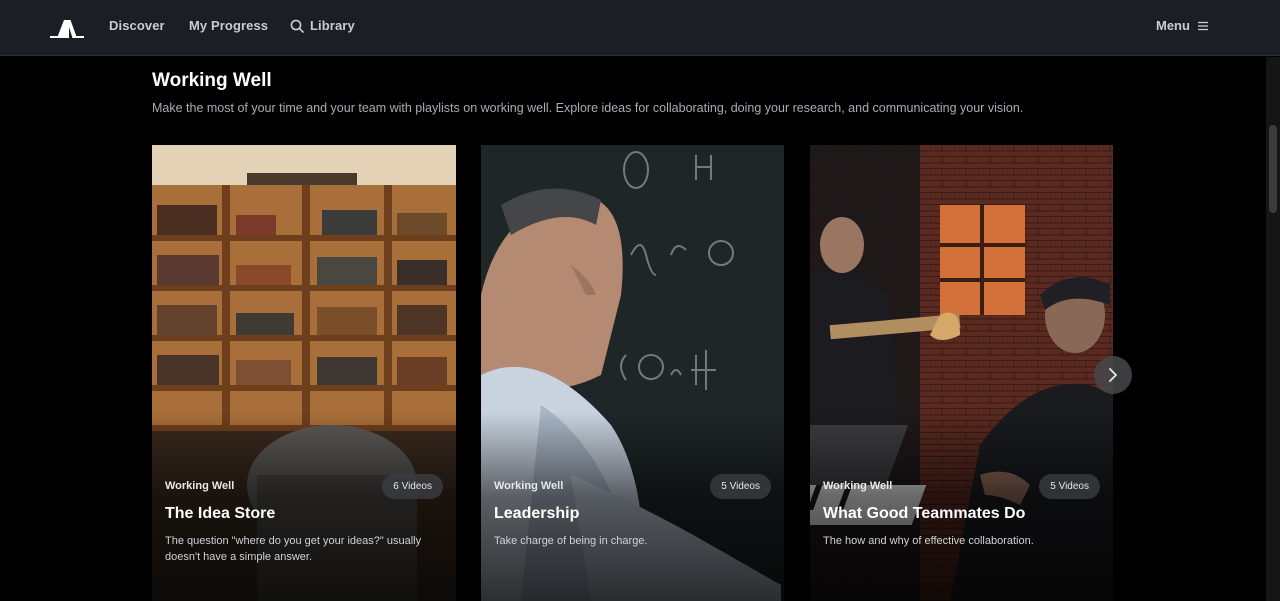 This screenshot has height=601, width=1280. I want to click on video-count-badge: 6 Videos, so click(412, 486).